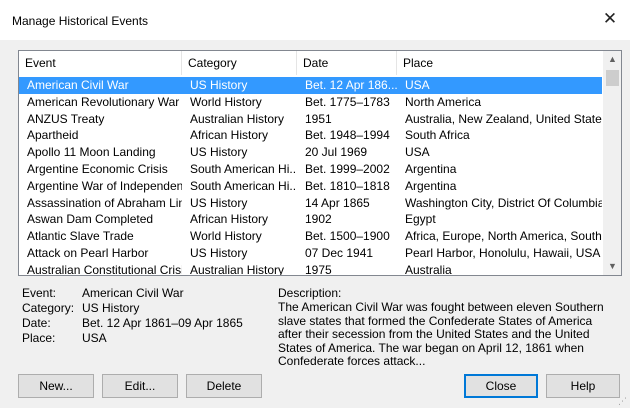  I want to click on date-cell: 1975, so click(318, 269).